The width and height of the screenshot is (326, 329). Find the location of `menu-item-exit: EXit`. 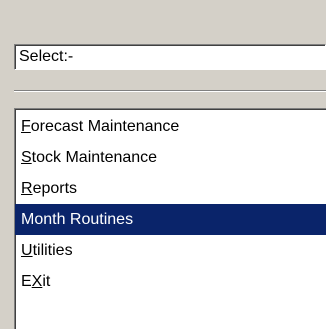

menu-item-exit: EXit is located at coordinates (170, 281).